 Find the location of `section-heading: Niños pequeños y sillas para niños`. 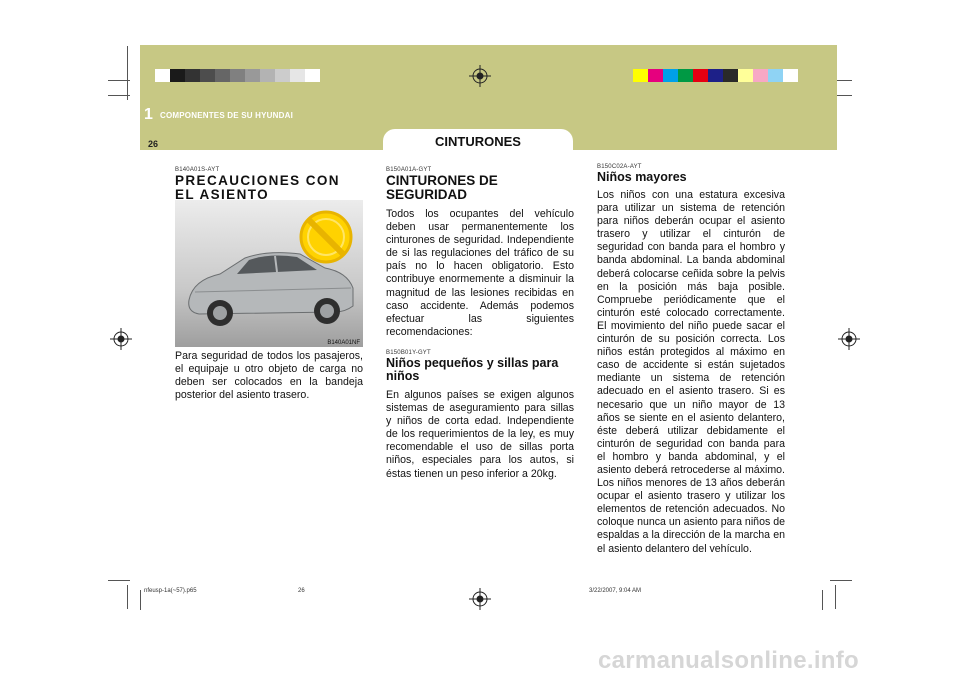

section-heading: Niños pequeños y sillas para niños is located at coordinates (472, 369).